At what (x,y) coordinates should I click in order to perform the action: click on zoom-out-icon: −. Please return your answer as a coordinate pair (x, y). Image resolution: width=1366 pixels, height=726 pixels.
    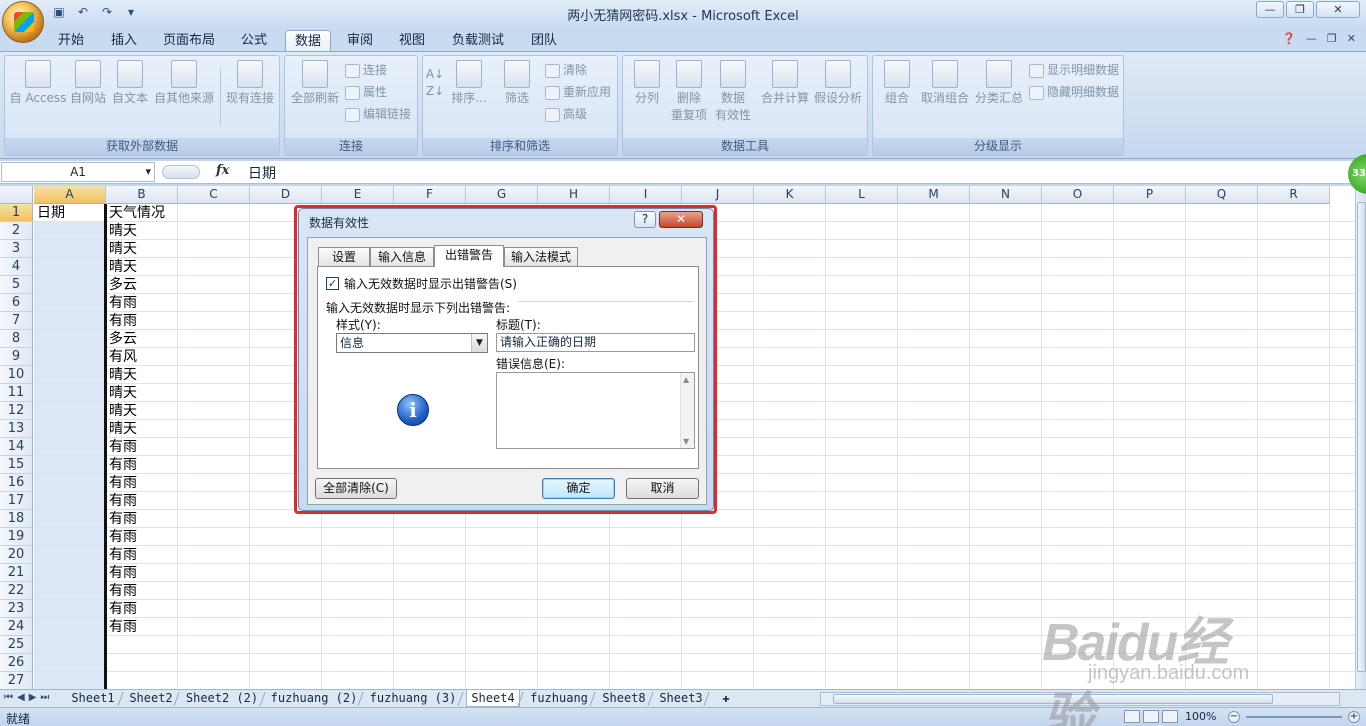
    Looking at the image, I should click on (1234, 717).